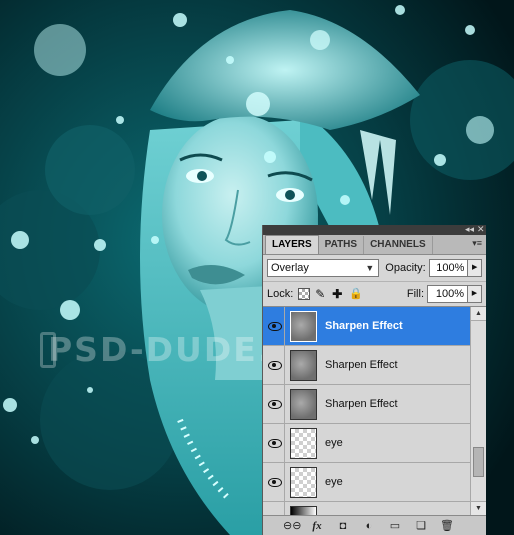  What do you see at coordinates (374, 294) in the screenshot?
I see `lock-row: Lock: ✎ ✚ 🔒 Fill: 100% ▶` at bounding box center [374, 294].